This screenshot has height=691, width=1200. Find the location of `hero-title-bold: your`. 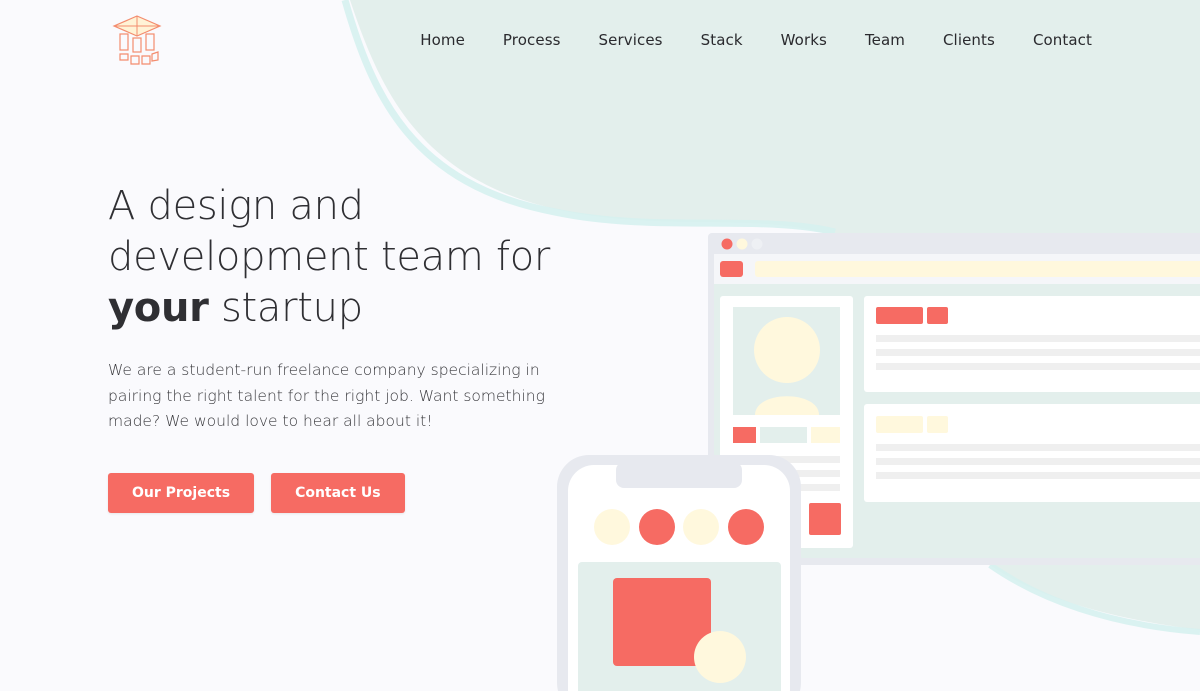

hero-title-bold: your is located at coordinates (158, 308).